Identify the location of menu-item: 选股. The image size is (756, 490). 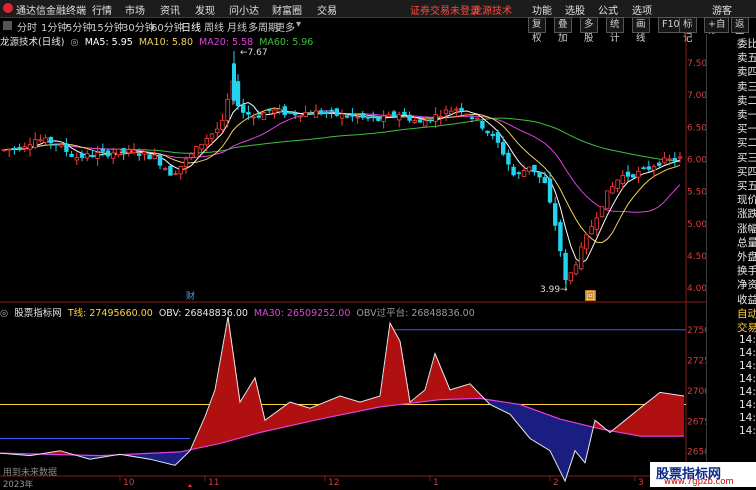
(575, 9).